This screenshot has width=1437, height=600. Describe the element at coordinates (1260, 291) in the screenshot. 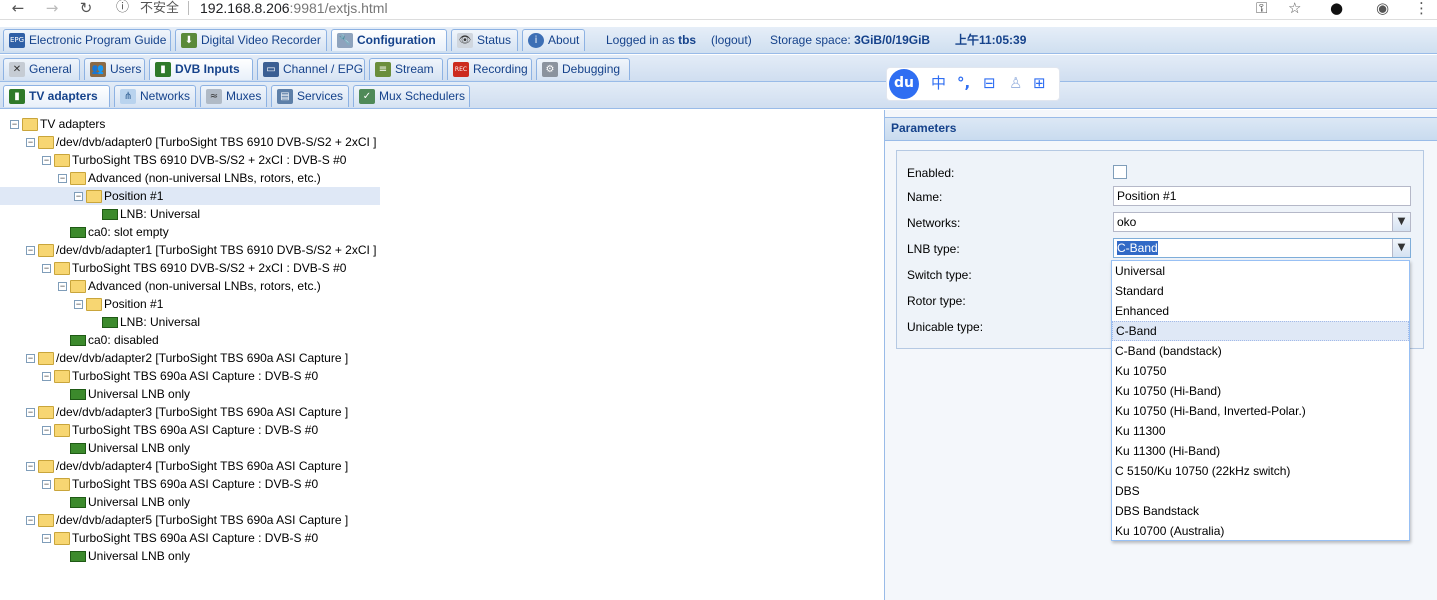

I see `dropdown-option: Standard` at that location.